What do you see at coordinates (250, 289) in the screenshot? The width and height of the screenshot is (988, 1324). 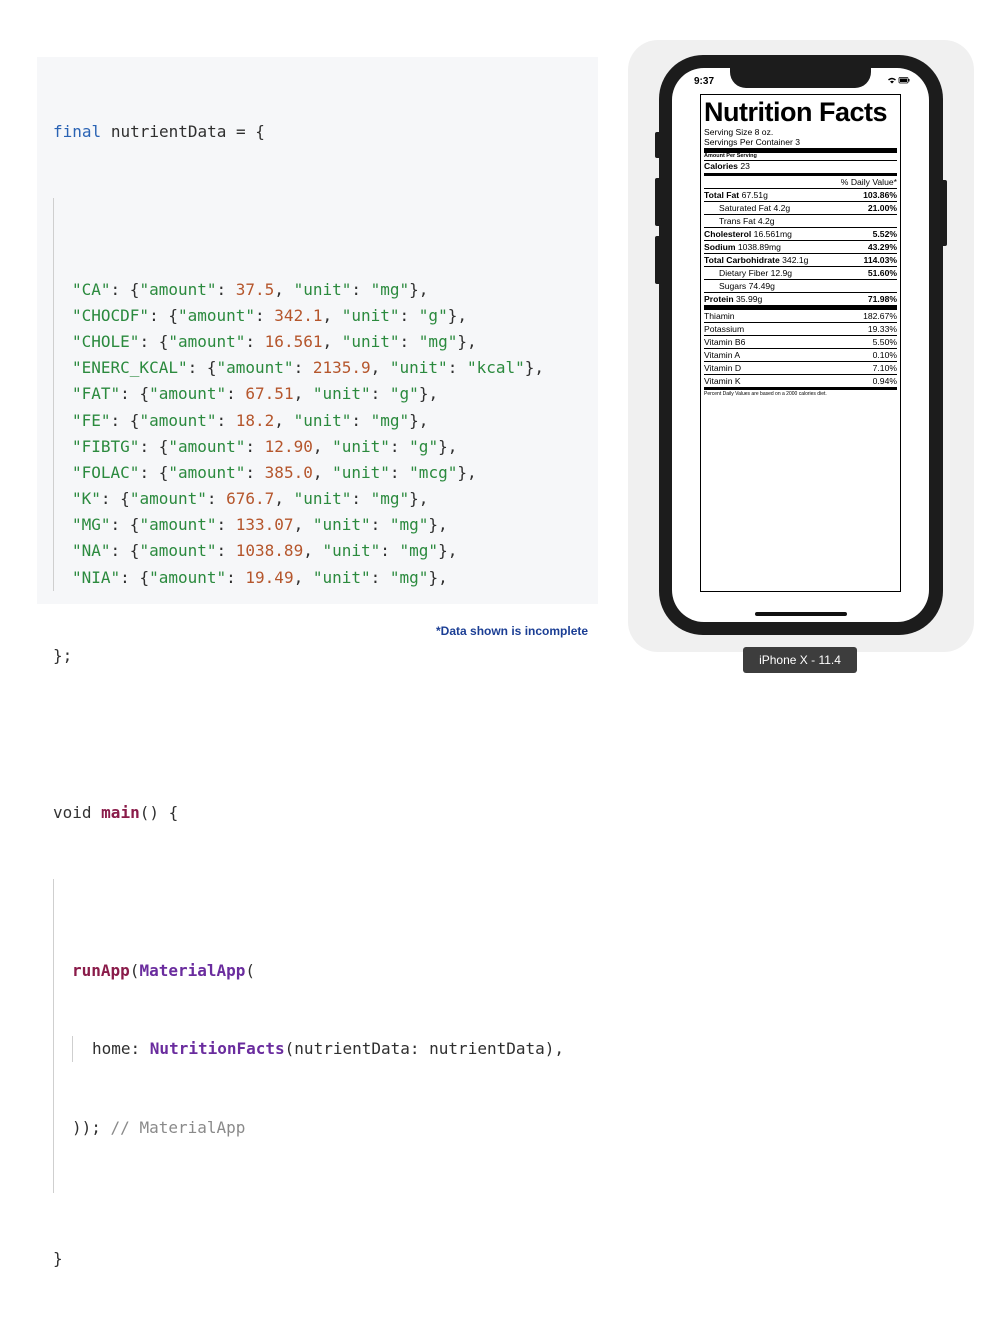 I see `code-line-entry: "CA": {"amount": 37.5, "unit": "mg"},` at bounding box center [250, 289].